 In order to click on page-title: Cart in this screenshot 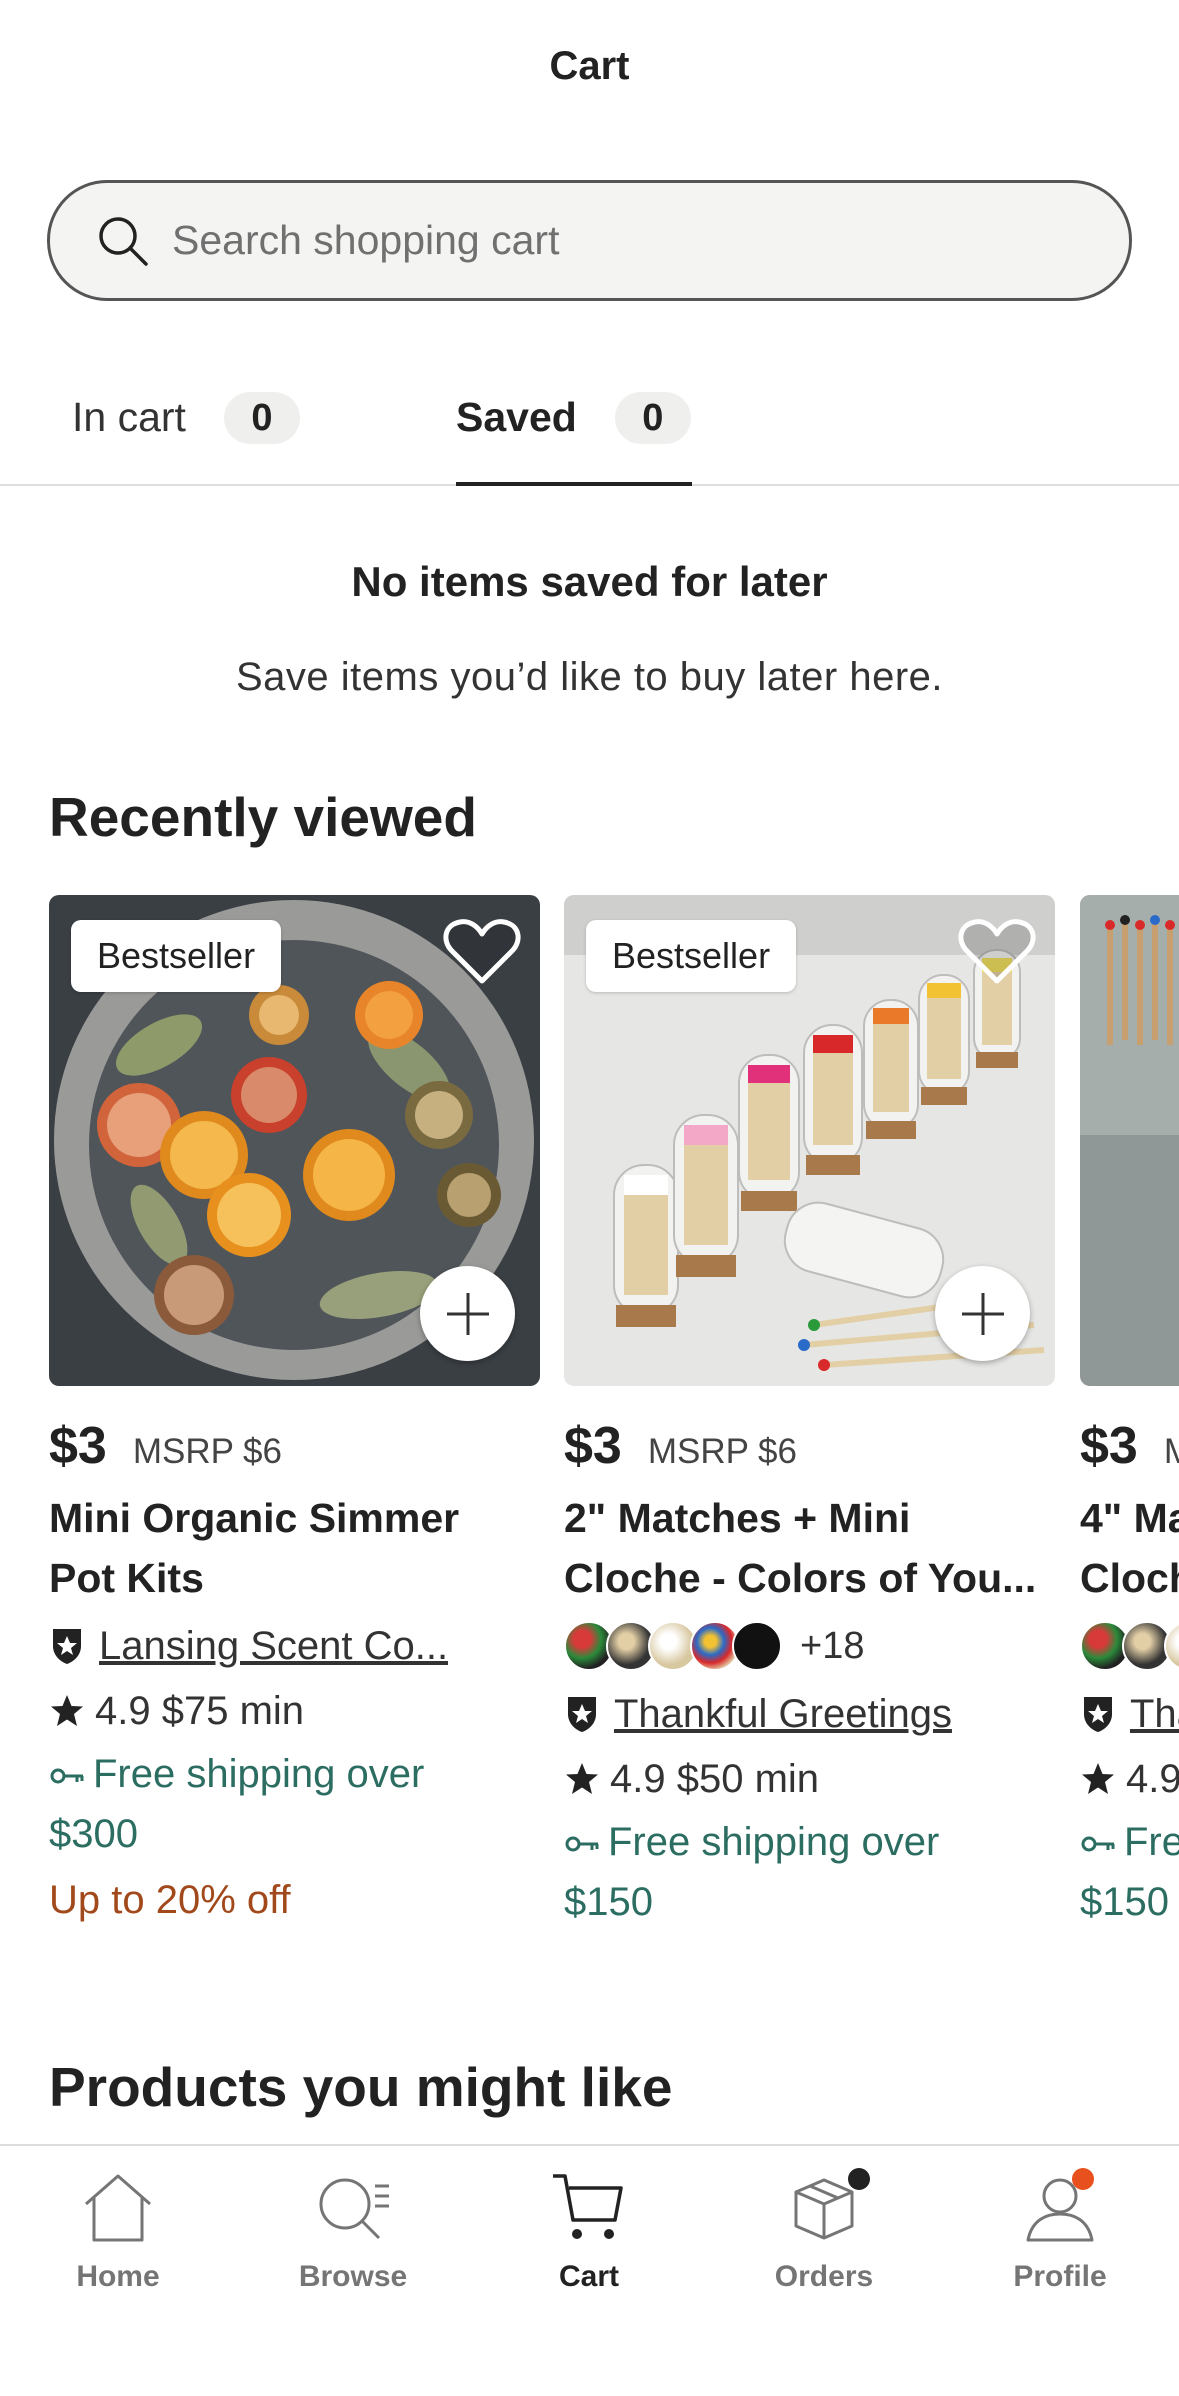, I will do `click(589, 66)`.